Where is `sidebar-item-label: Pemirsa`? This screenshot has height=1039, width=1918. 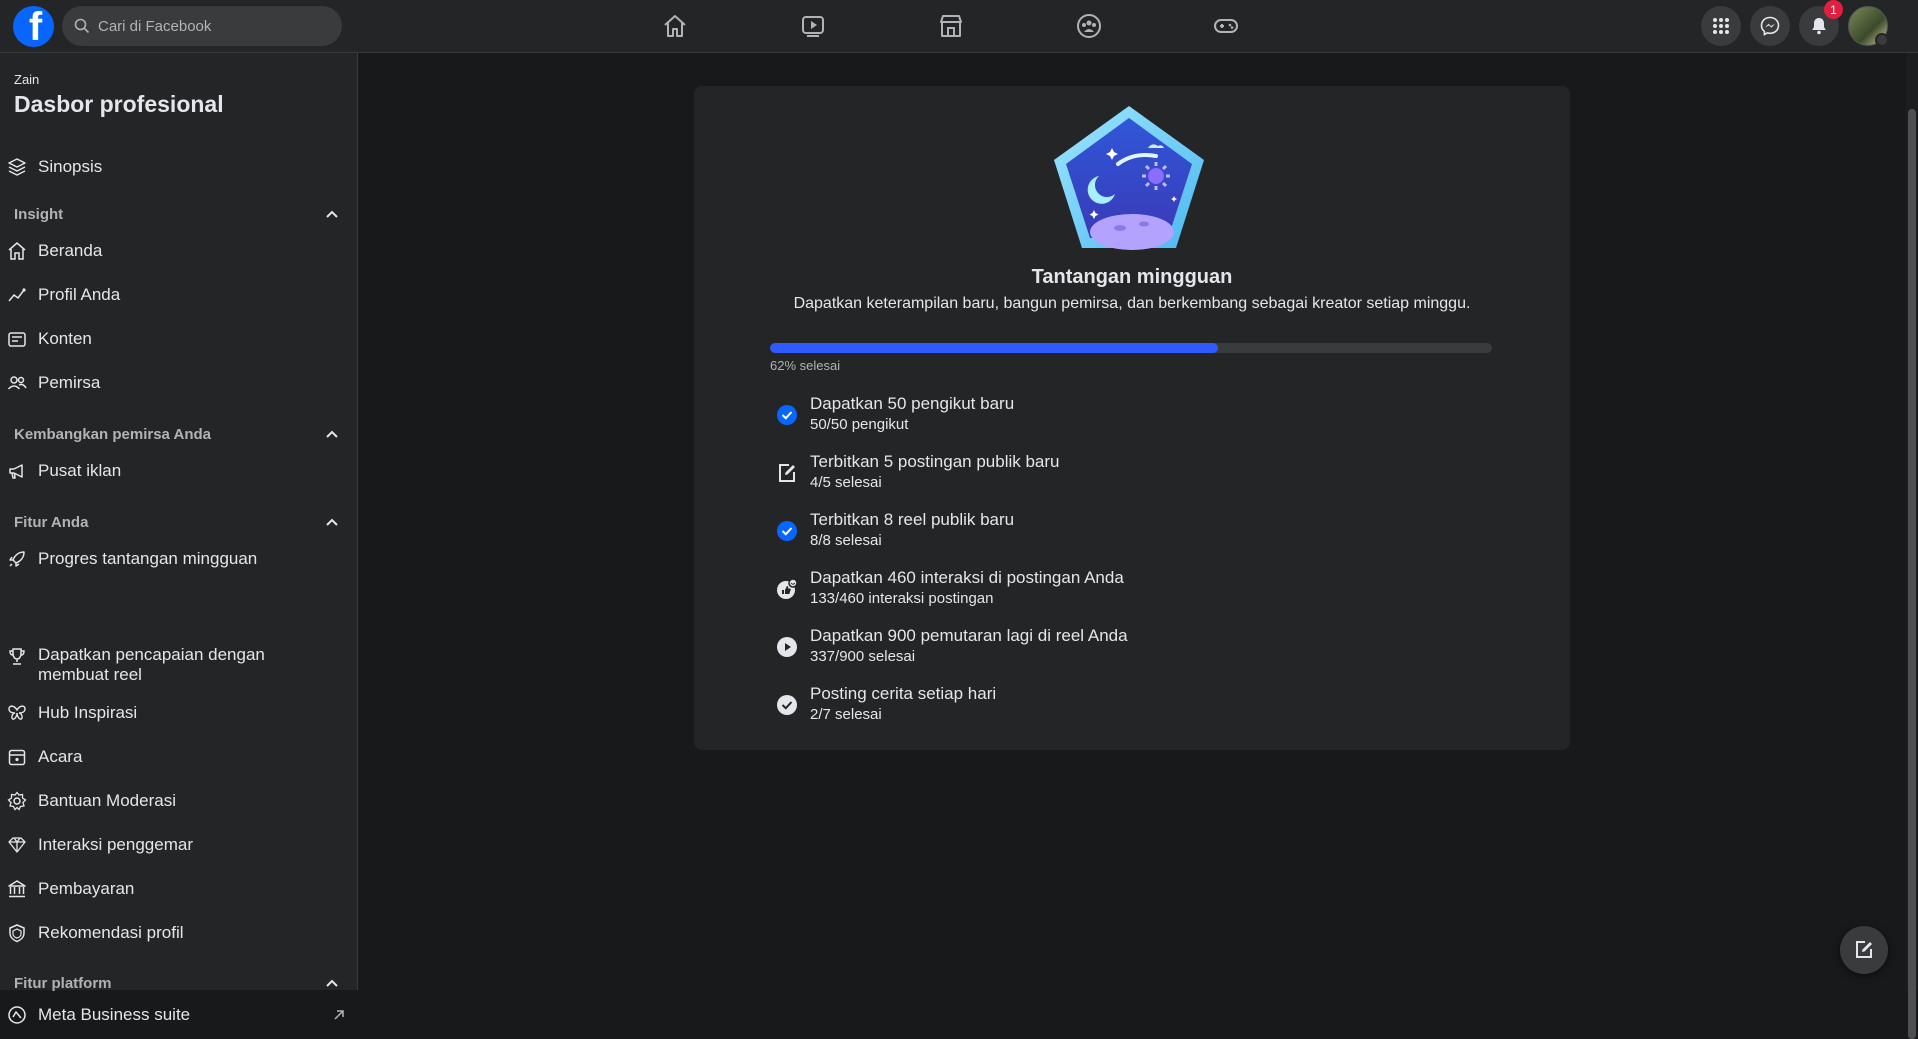
sidebar-item-label: Pemirsa is located at coordinates (69, 382).